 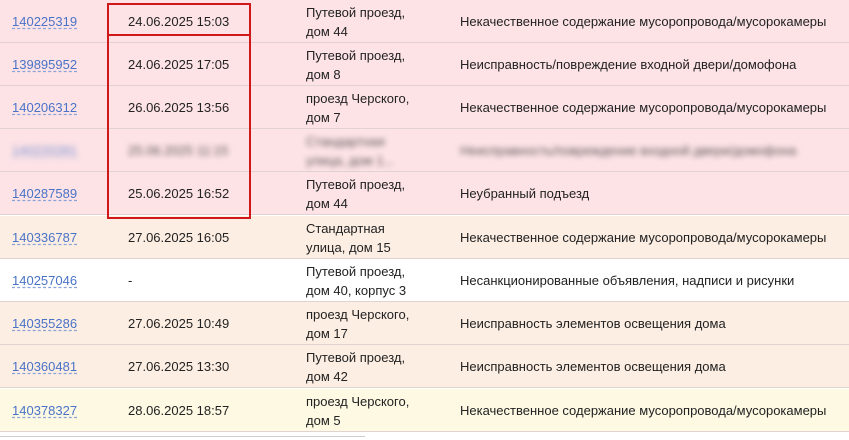 I want to click on address-line-2: дом 42, so click(x=327, y=376).